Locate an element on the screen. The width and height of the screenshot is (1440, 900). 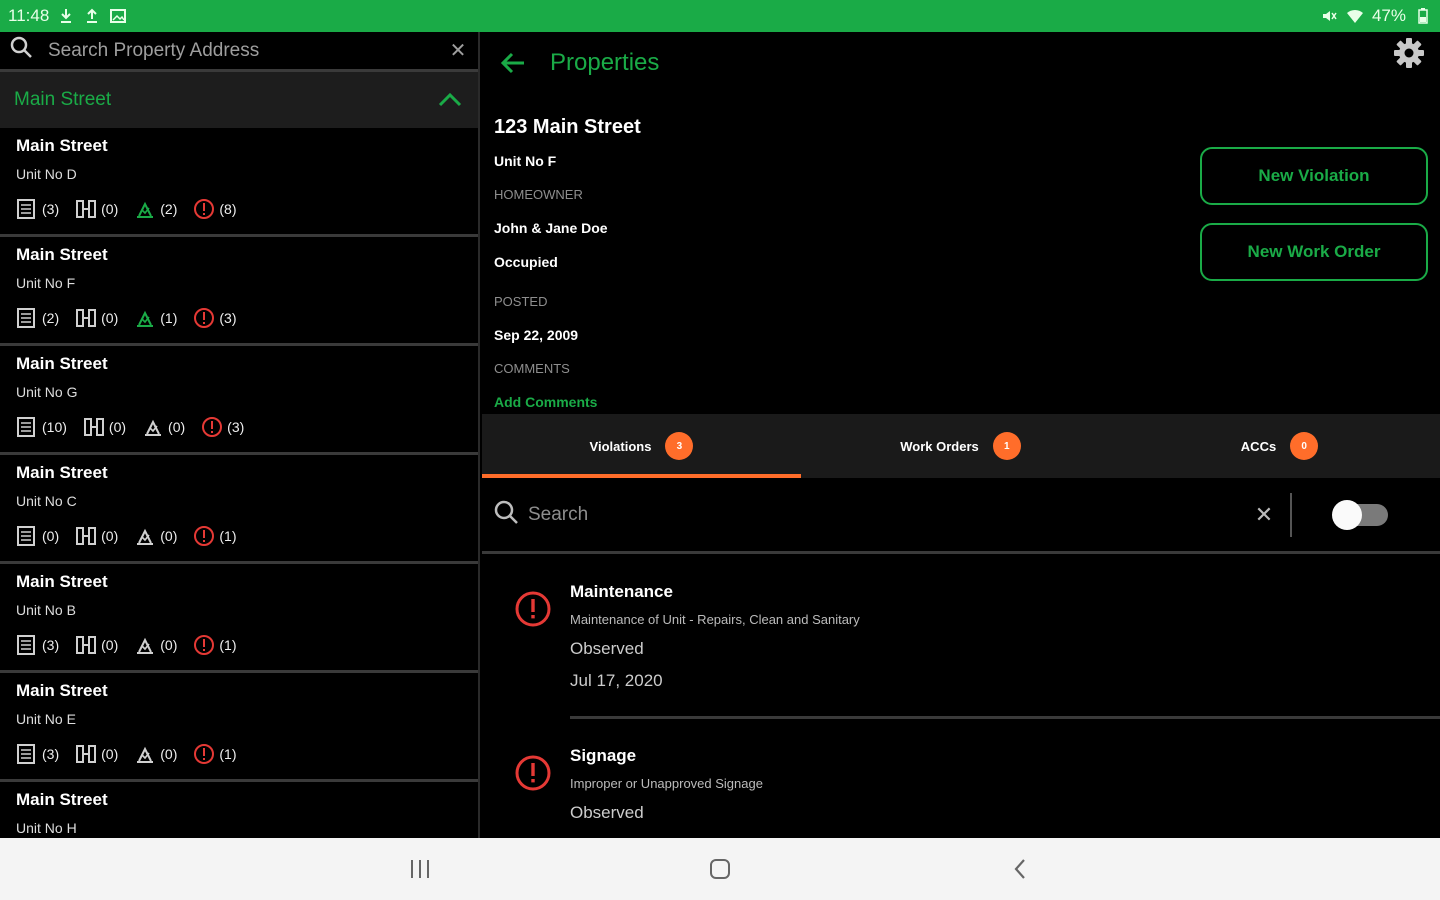
detail-tabs: Violations 3 Work Orders 1 ACCs 0 is located at coordinates (961, 446).